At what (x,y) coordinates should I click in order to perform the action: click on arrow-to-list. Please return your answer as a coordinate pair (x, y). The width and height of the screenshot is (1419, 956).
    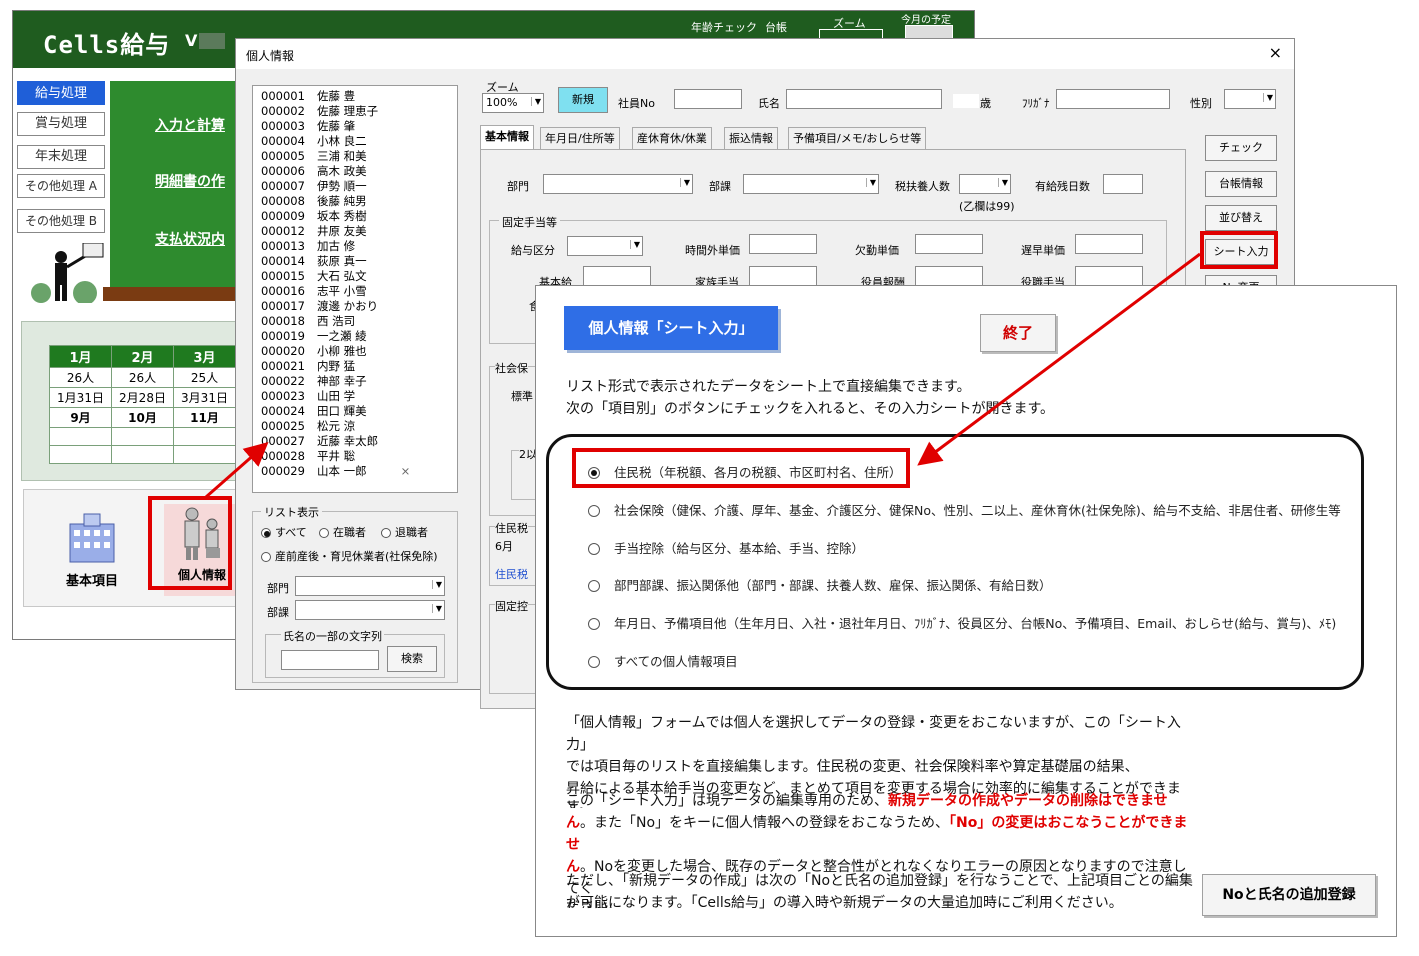
    Looking at the image, I should click on (237, 470).